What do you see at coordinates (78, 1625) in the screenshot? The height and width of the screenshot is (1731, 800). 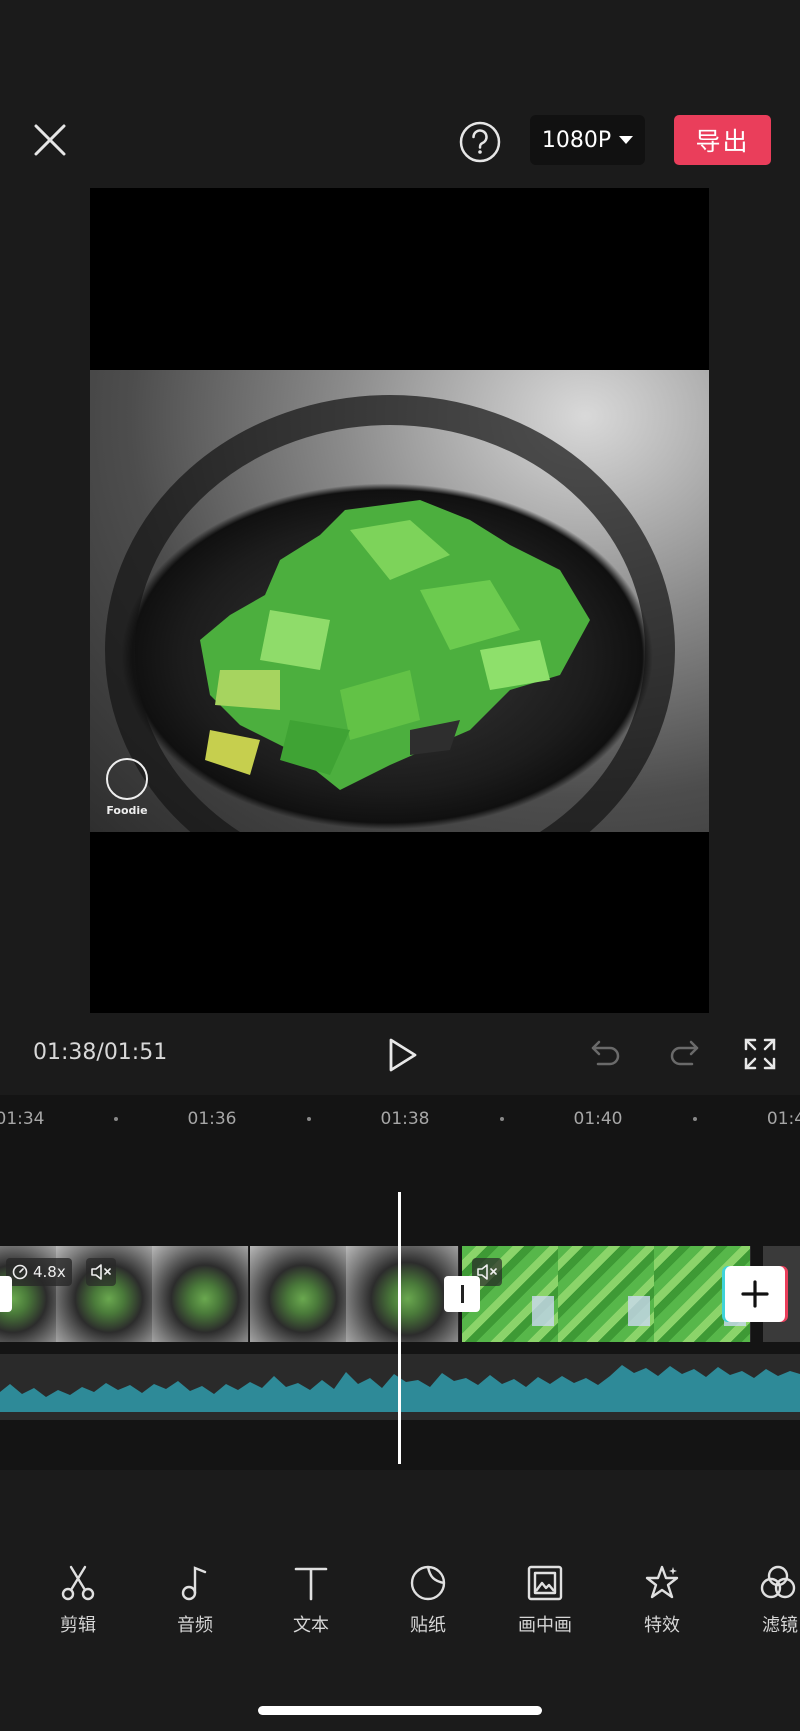 I see `toolbar-label: 剪辑` at bounding box center [78, 1625].